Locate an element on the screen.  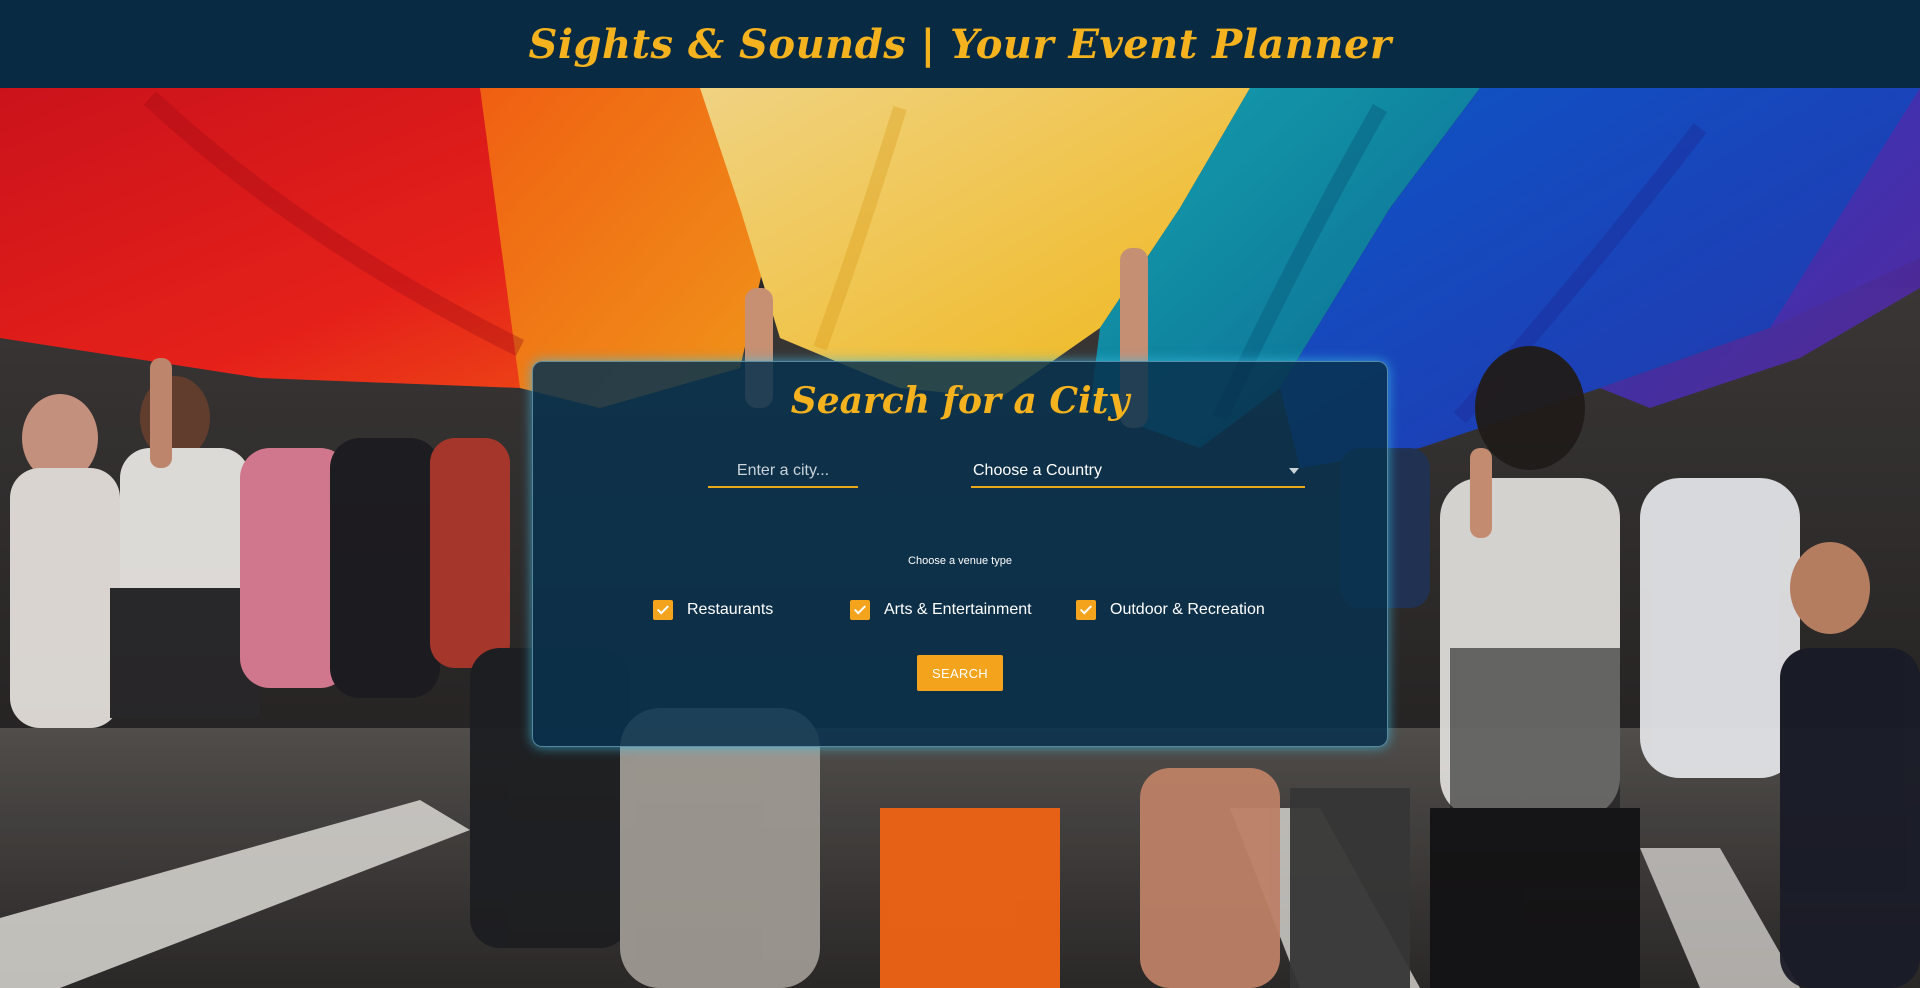
city-input is located at coordinates (783, 472).